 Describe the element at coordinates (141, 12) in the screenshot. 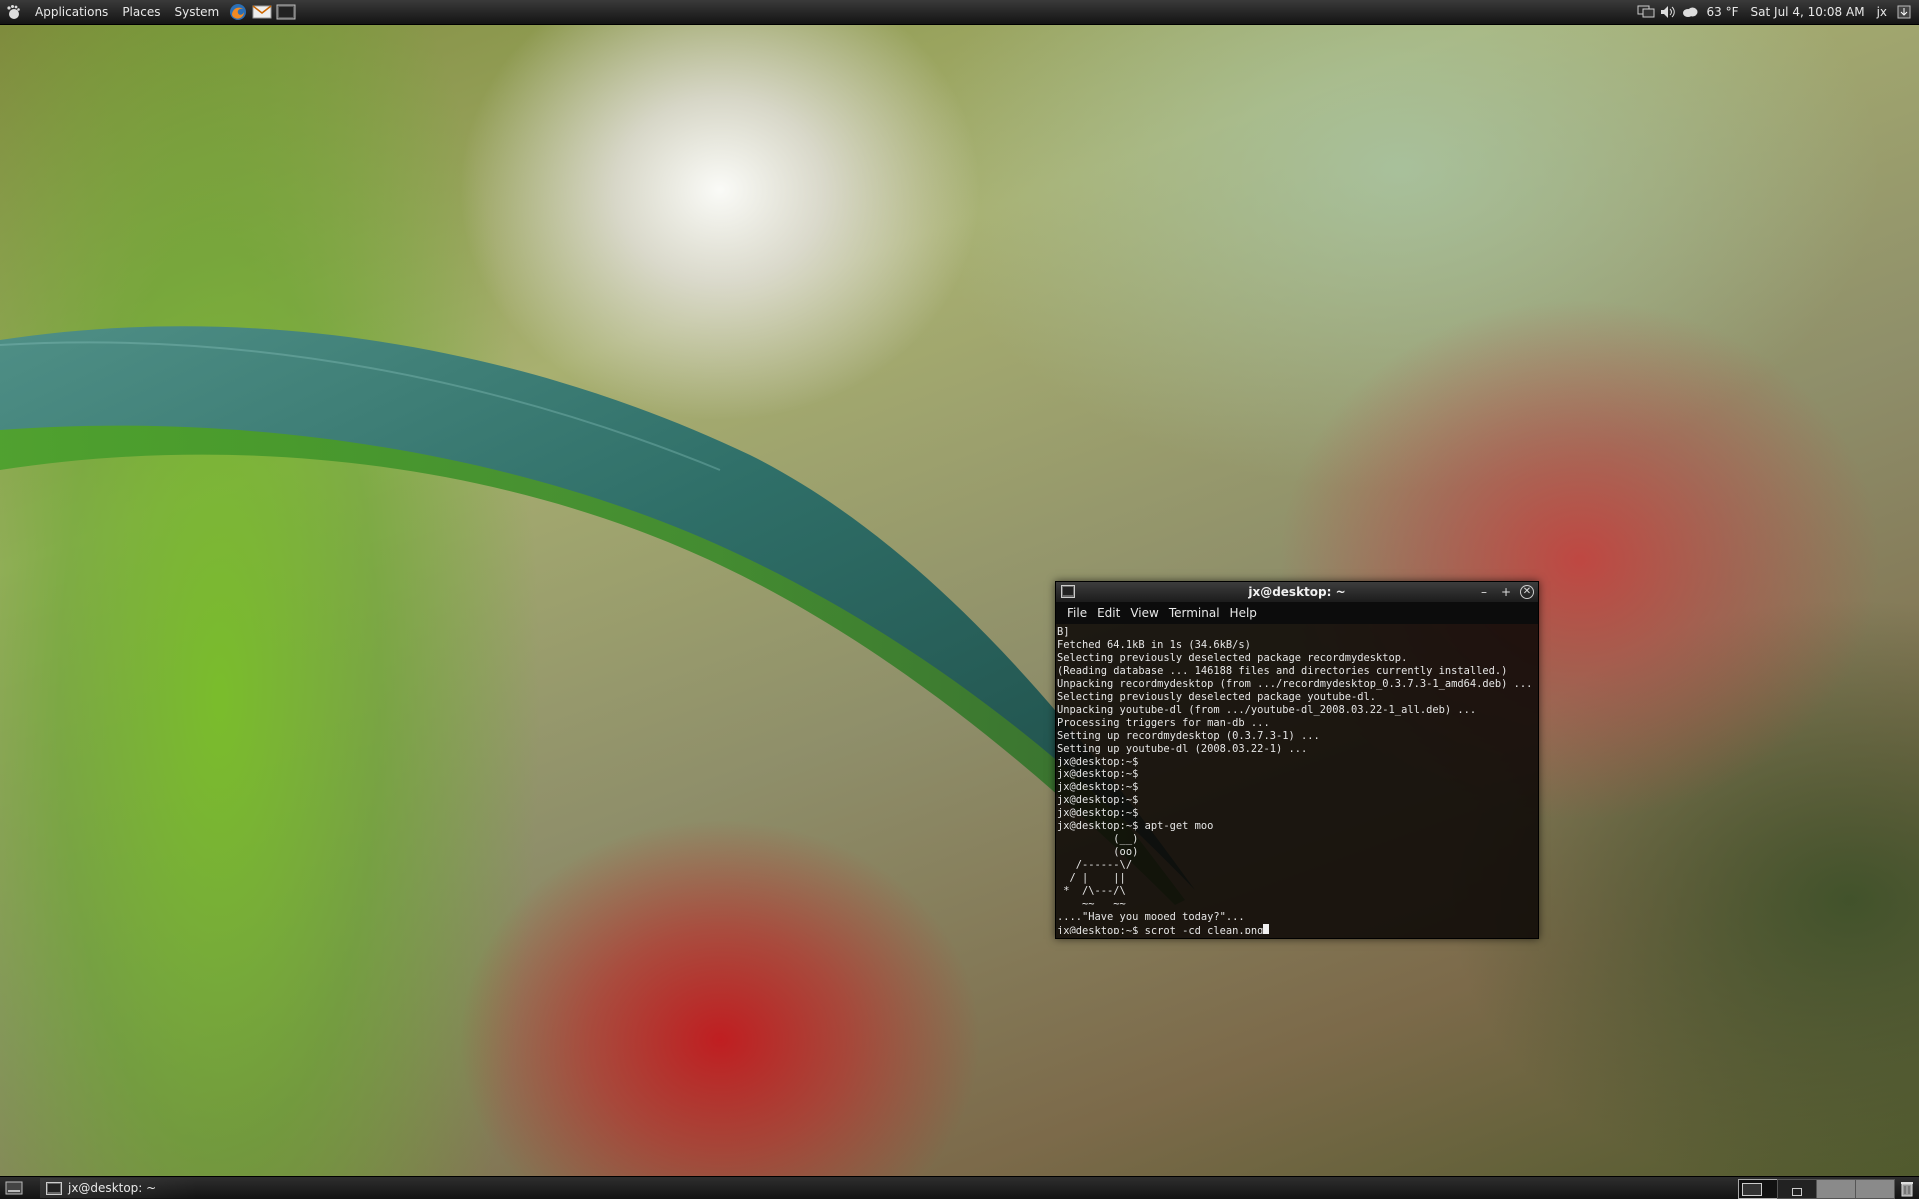

I see `menu-places: Places` at that location.